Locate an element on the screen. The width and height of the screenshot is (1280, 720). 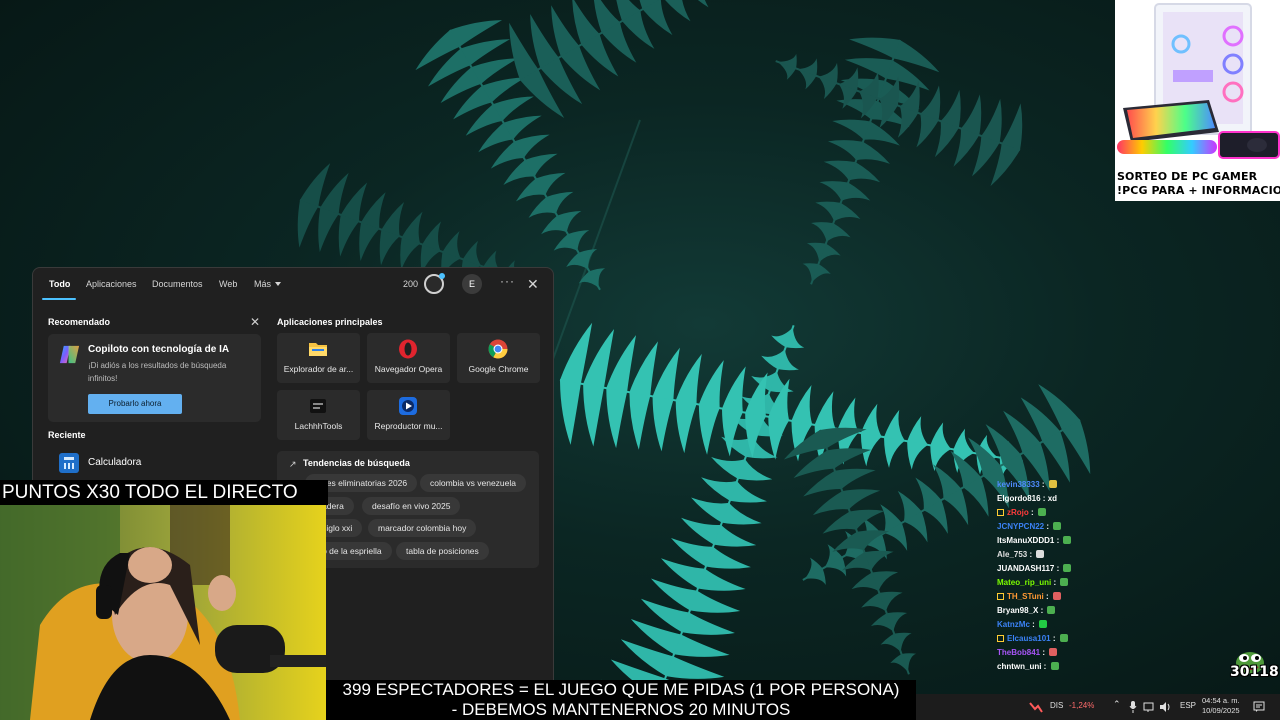
chat-username: JUANDASH117 is located at coordinates (1025, 568).